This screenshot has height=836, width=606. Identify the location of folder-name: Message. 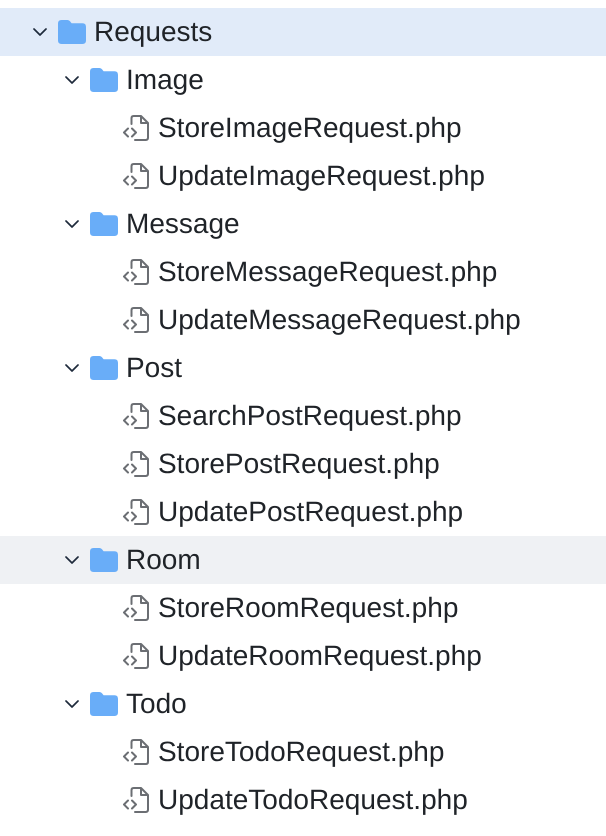
(183, 224).